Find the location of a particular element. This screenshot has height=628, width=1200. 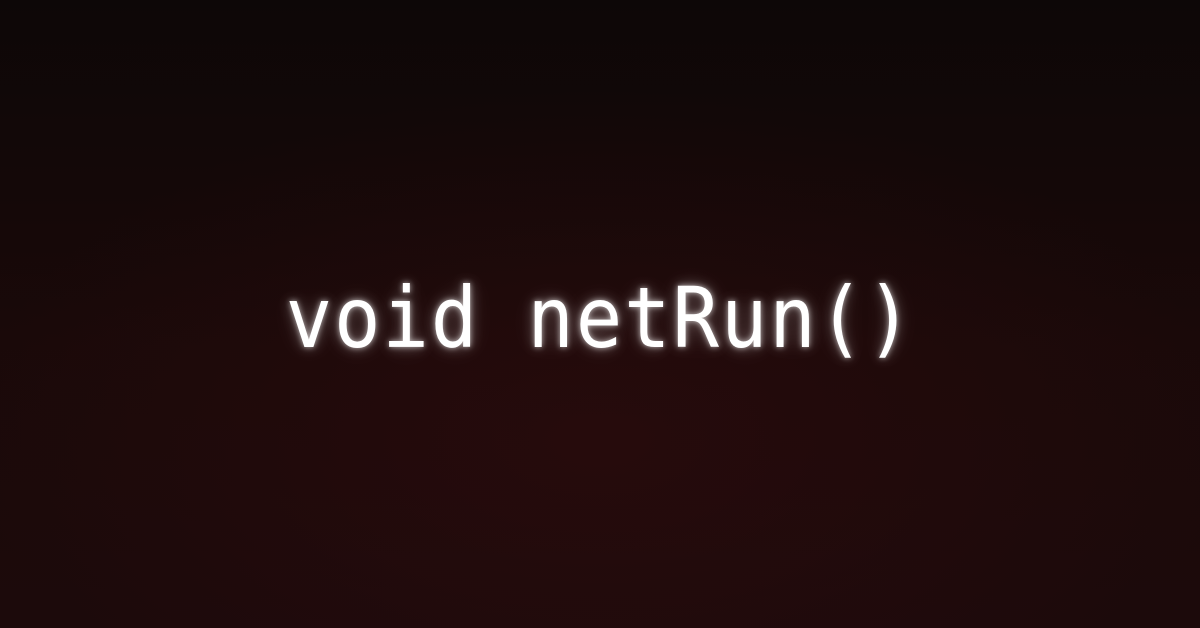

page-title: void netRun() is located at coordinates (600, 318).